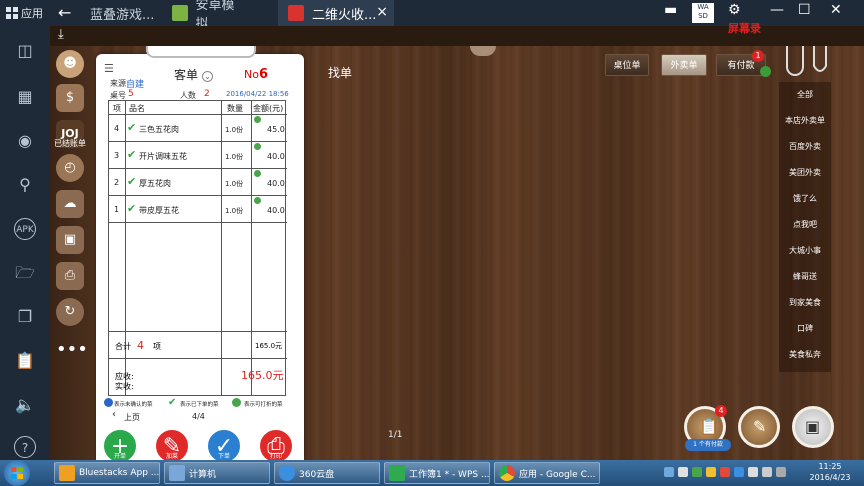 The width and height of the screenshot is (864, 486). What do you see at coordinates (70, 312) in the screenshot?
I see `refresh-icon: ↻` at bounding box center [70, 312].